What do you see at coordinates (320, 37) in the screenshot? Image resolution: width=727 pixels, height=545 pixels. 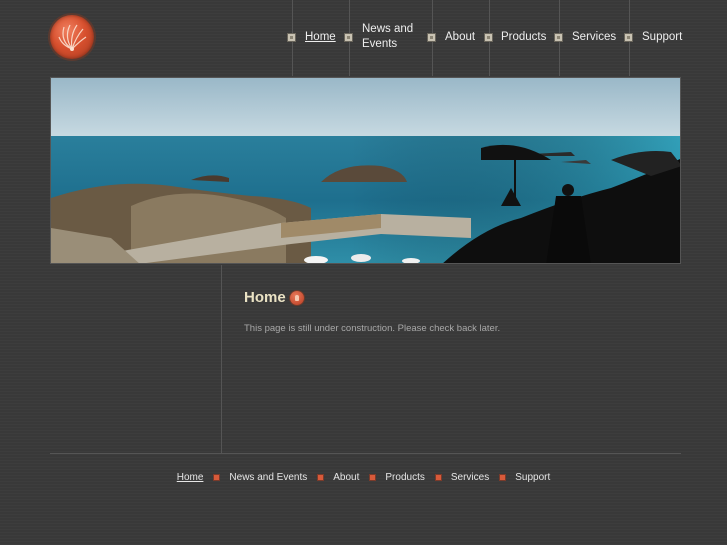 I see `nav-item-home: Home` at bounding box center [320, 37].